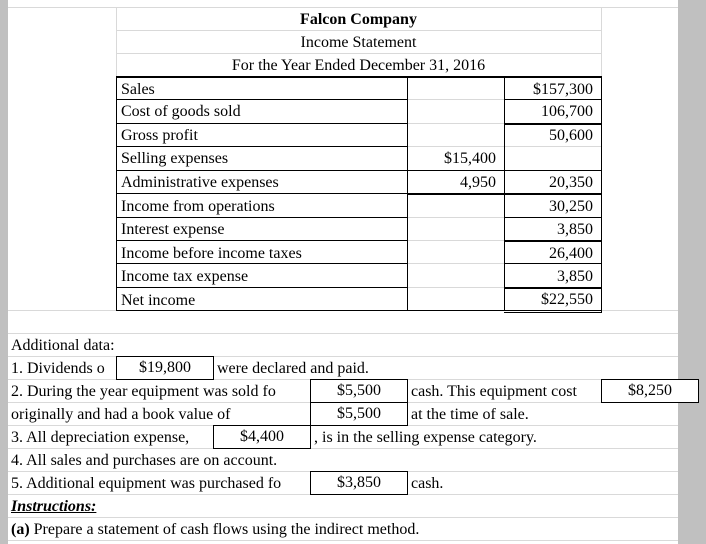 The width and height of the screenshot is (706, 544). I want to click on row-label: Cost of goods sold, so click(181, 111).